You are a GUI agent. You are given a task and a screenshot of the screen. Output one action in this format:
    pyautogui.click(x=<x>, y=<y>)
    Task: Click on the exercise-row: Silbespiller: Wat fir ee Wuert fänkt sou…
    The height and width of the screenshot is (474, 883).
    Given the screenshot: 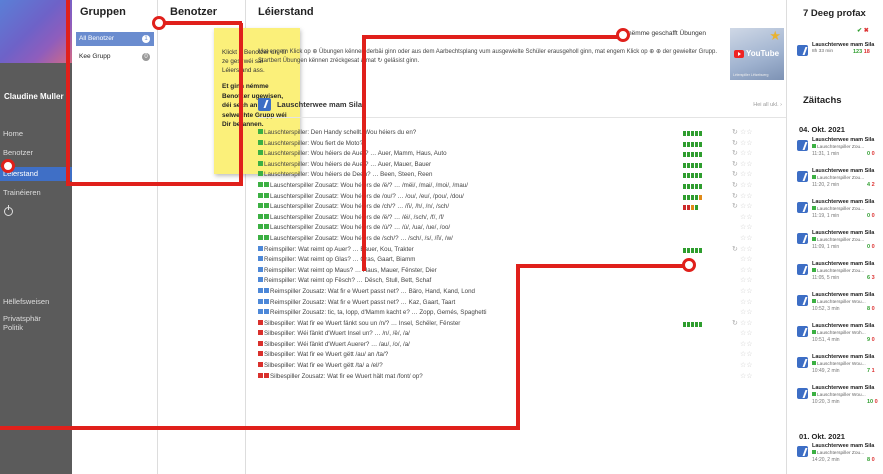 What is the action you would take?
    pyautogui.click(x=522, y=324)
    